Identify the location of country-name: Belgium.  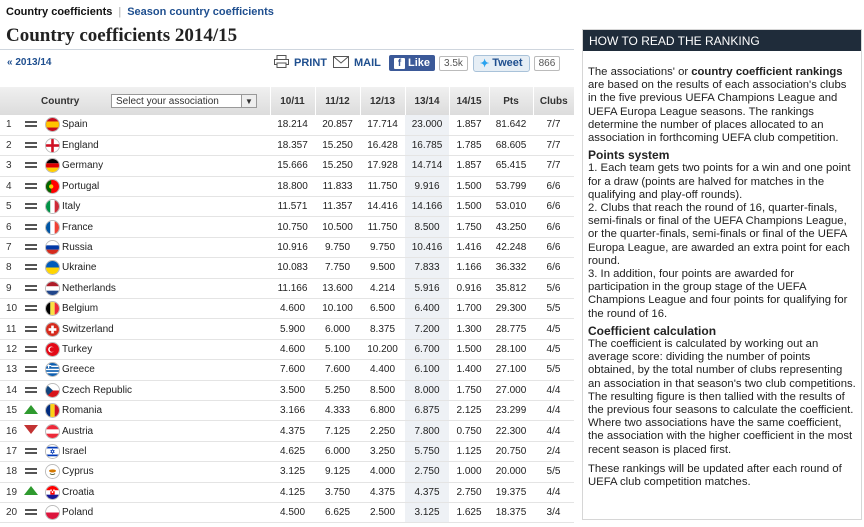
(166, 309).